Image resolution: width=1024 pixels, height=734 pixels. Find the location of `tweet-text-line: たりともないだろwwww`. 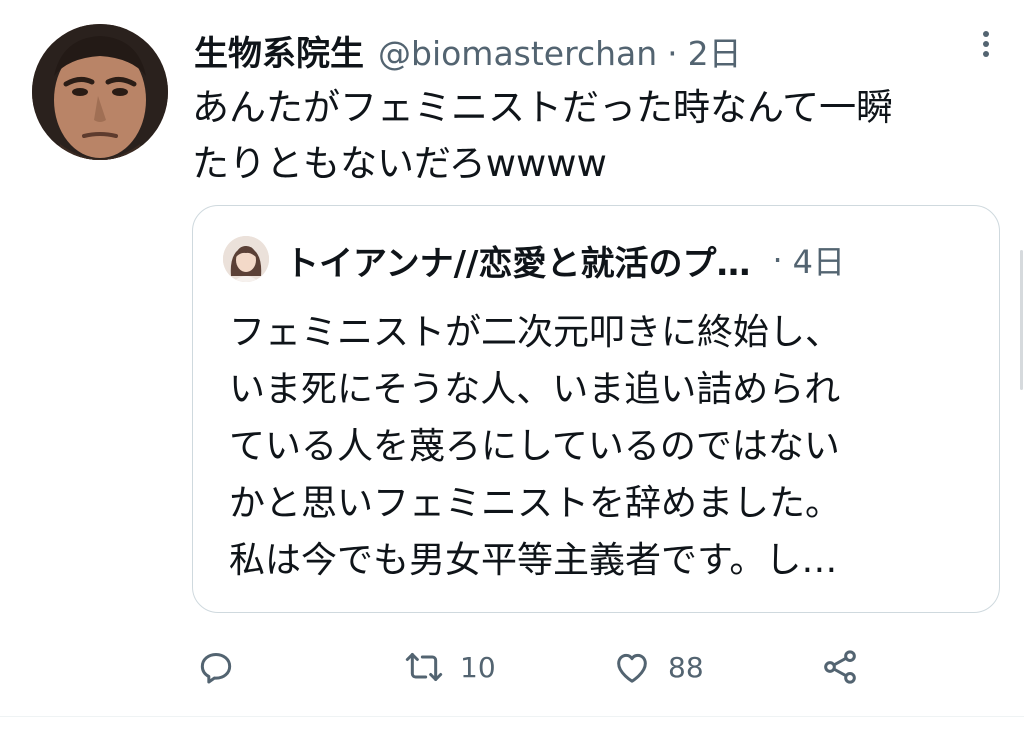

tweet-text-line: たりともないだろwwww is located at coordinates (399, 163).